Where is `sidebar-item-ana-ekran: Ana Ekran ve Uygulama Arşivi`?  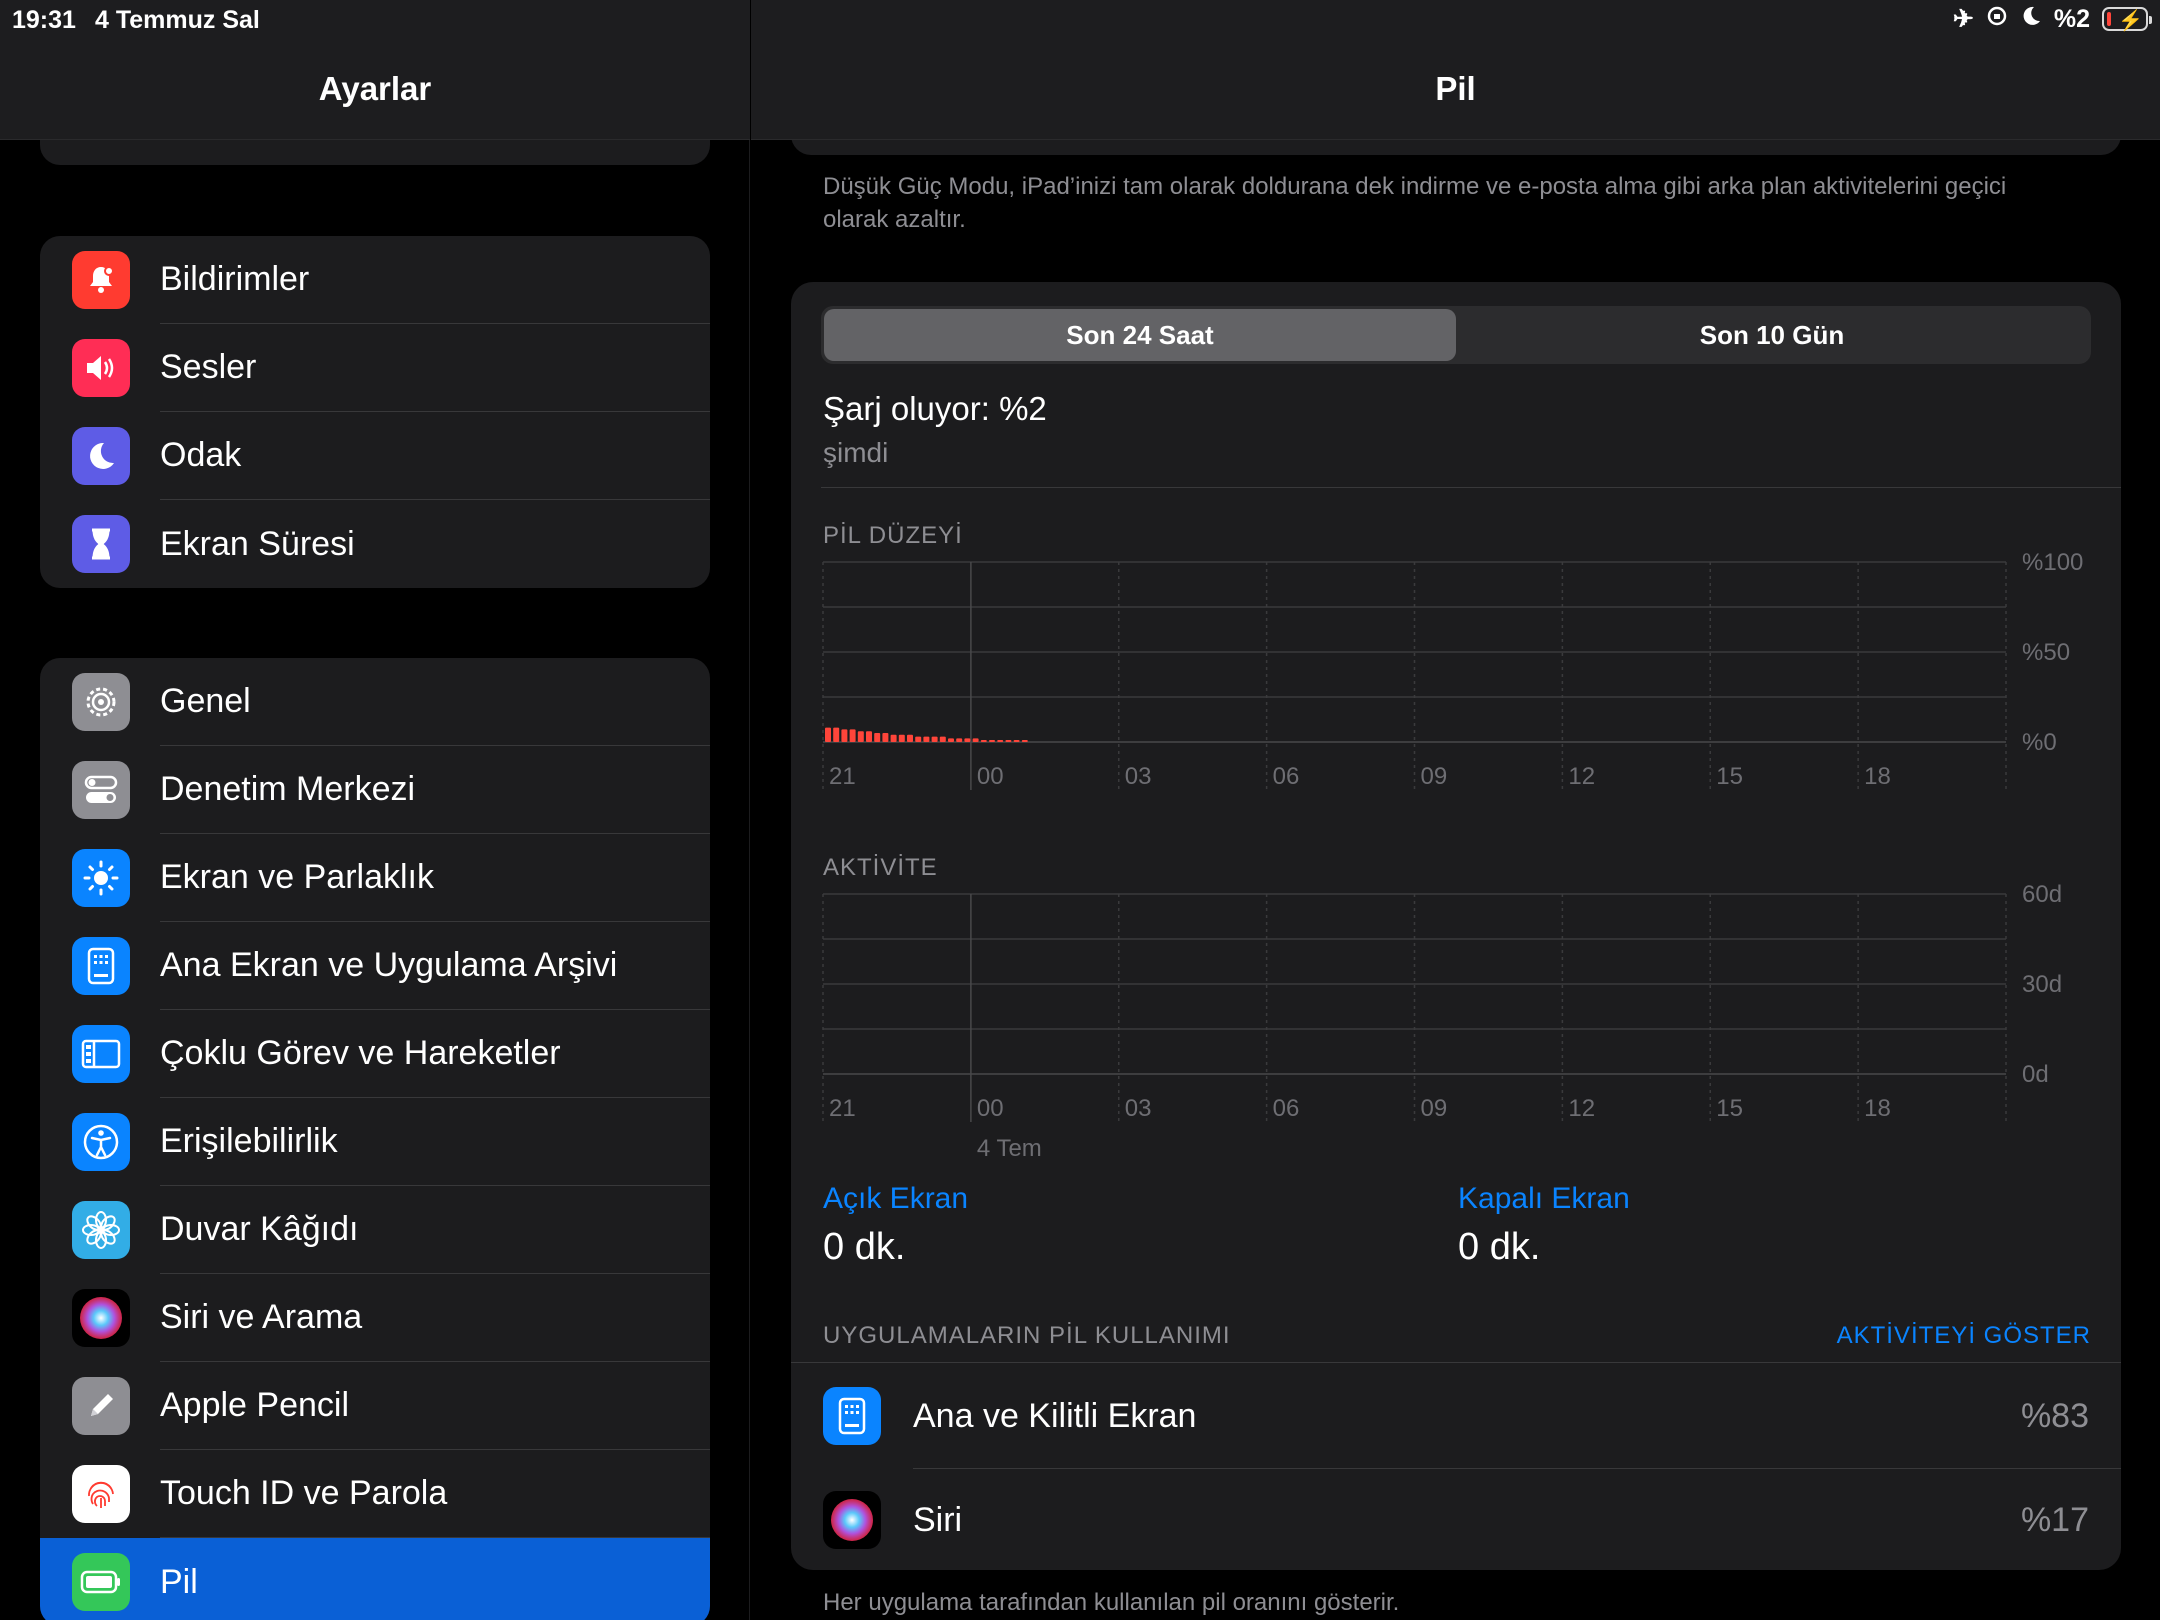
sidebar-item-ana-ekran: Ana Ekran ve Uygulama Arşivi is located at coordinates (375, 966).